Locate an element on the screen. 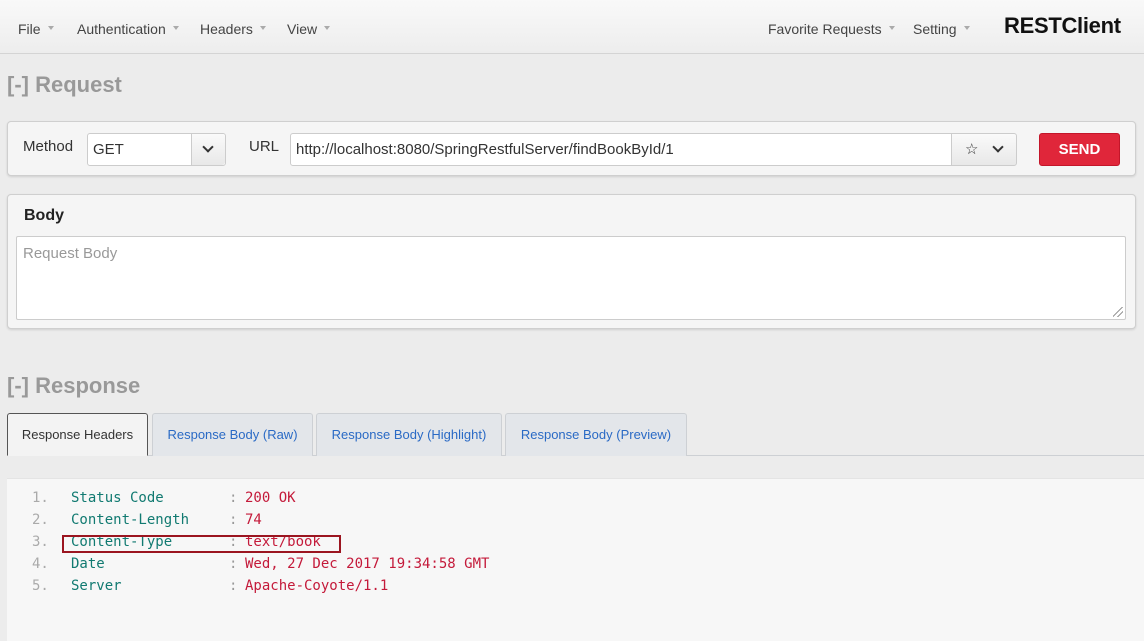 Image resolution: width=1144 pixels, height=641 pixels. tab-response-body-preview: Response Body (Preview) is located at coordinates (596, 434).